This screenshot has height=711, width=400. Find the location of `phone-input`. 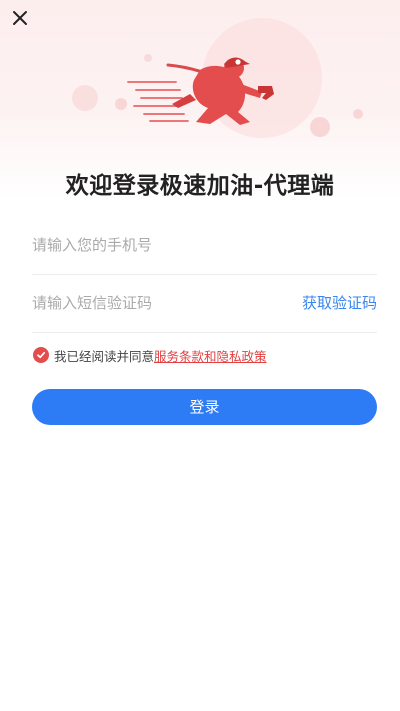

phone-input is located at coordinates (157, 245).